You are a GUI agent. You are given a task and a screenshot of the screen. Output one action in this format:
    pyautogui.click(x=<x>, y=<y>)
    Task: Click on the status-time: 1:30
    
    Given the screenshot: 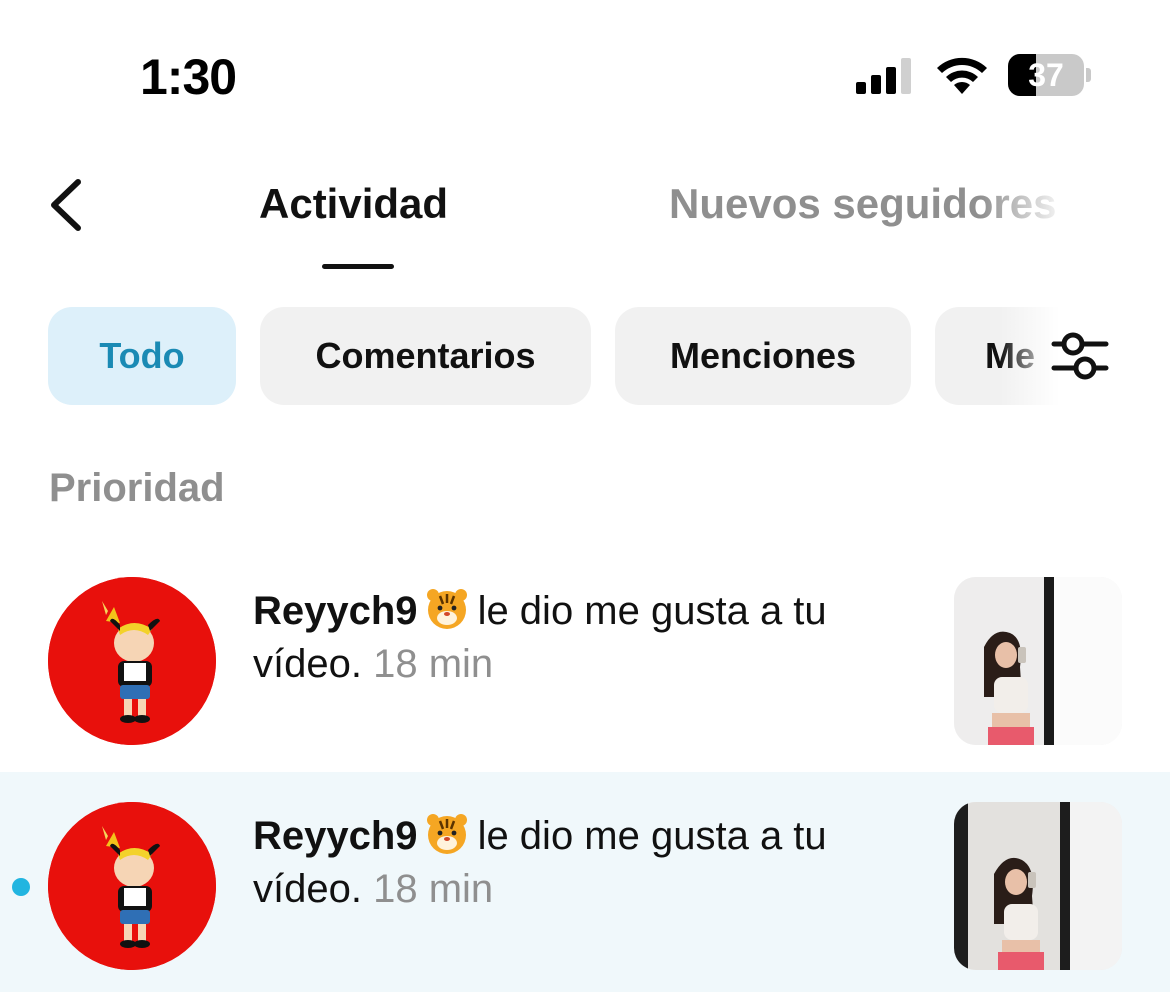 What is the action you would take?
    pyautogui.click(x=188, y=77)
    